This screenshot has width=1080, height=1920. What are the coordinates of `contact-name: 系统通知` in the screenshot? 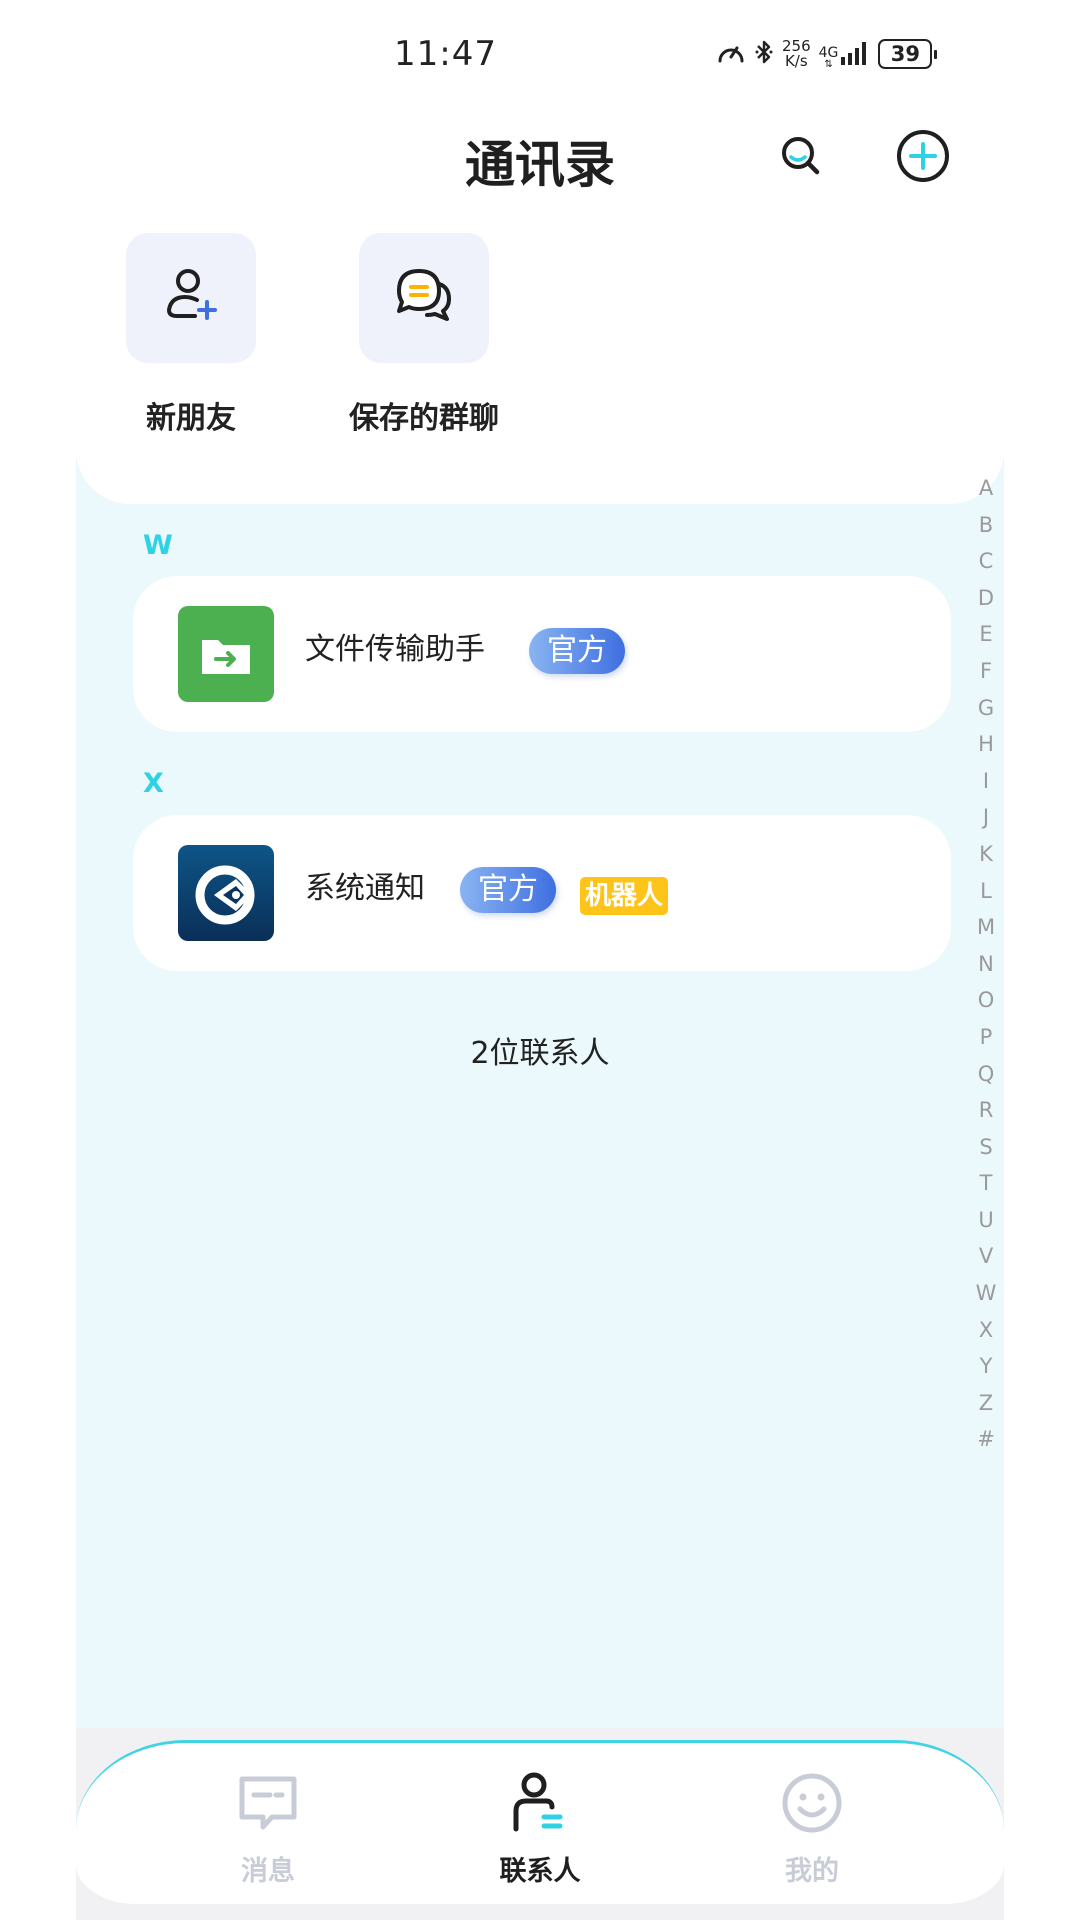 It's located at (365, 888).